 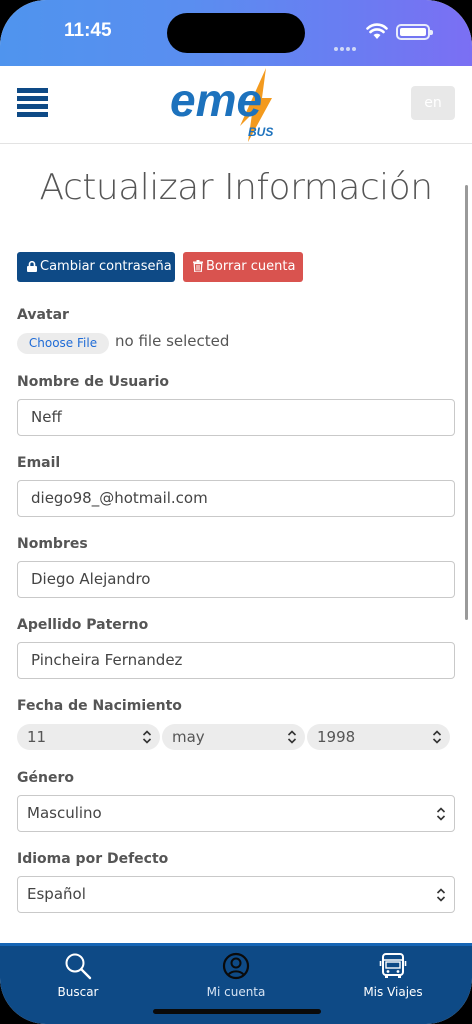 I want to click on lastname-label: Apellido Paterno, so click(x=83, y=625).